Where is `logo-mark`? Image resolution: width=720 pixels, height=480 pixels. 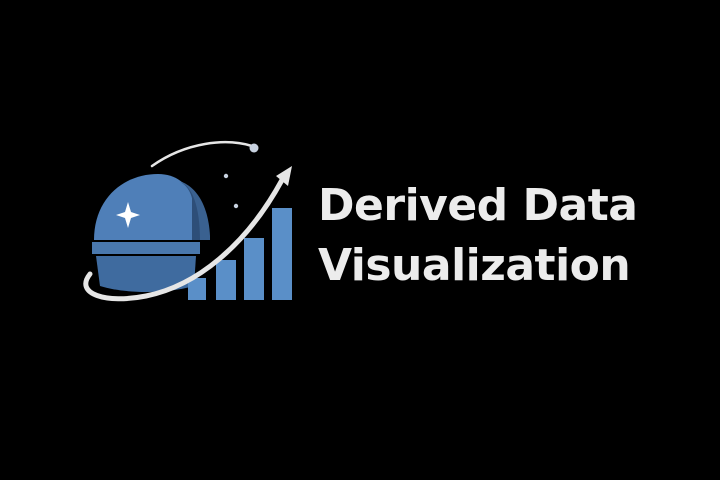
logo-mark is located at coordinates (187, 221).